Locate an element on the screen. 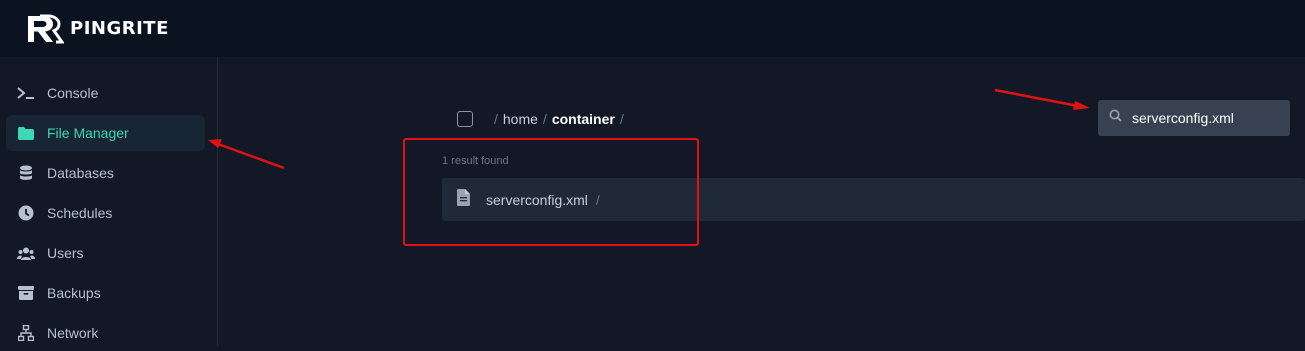 The image size is (1305, 351). sidebar-item-label: Network is located at coordinates (73, 333).